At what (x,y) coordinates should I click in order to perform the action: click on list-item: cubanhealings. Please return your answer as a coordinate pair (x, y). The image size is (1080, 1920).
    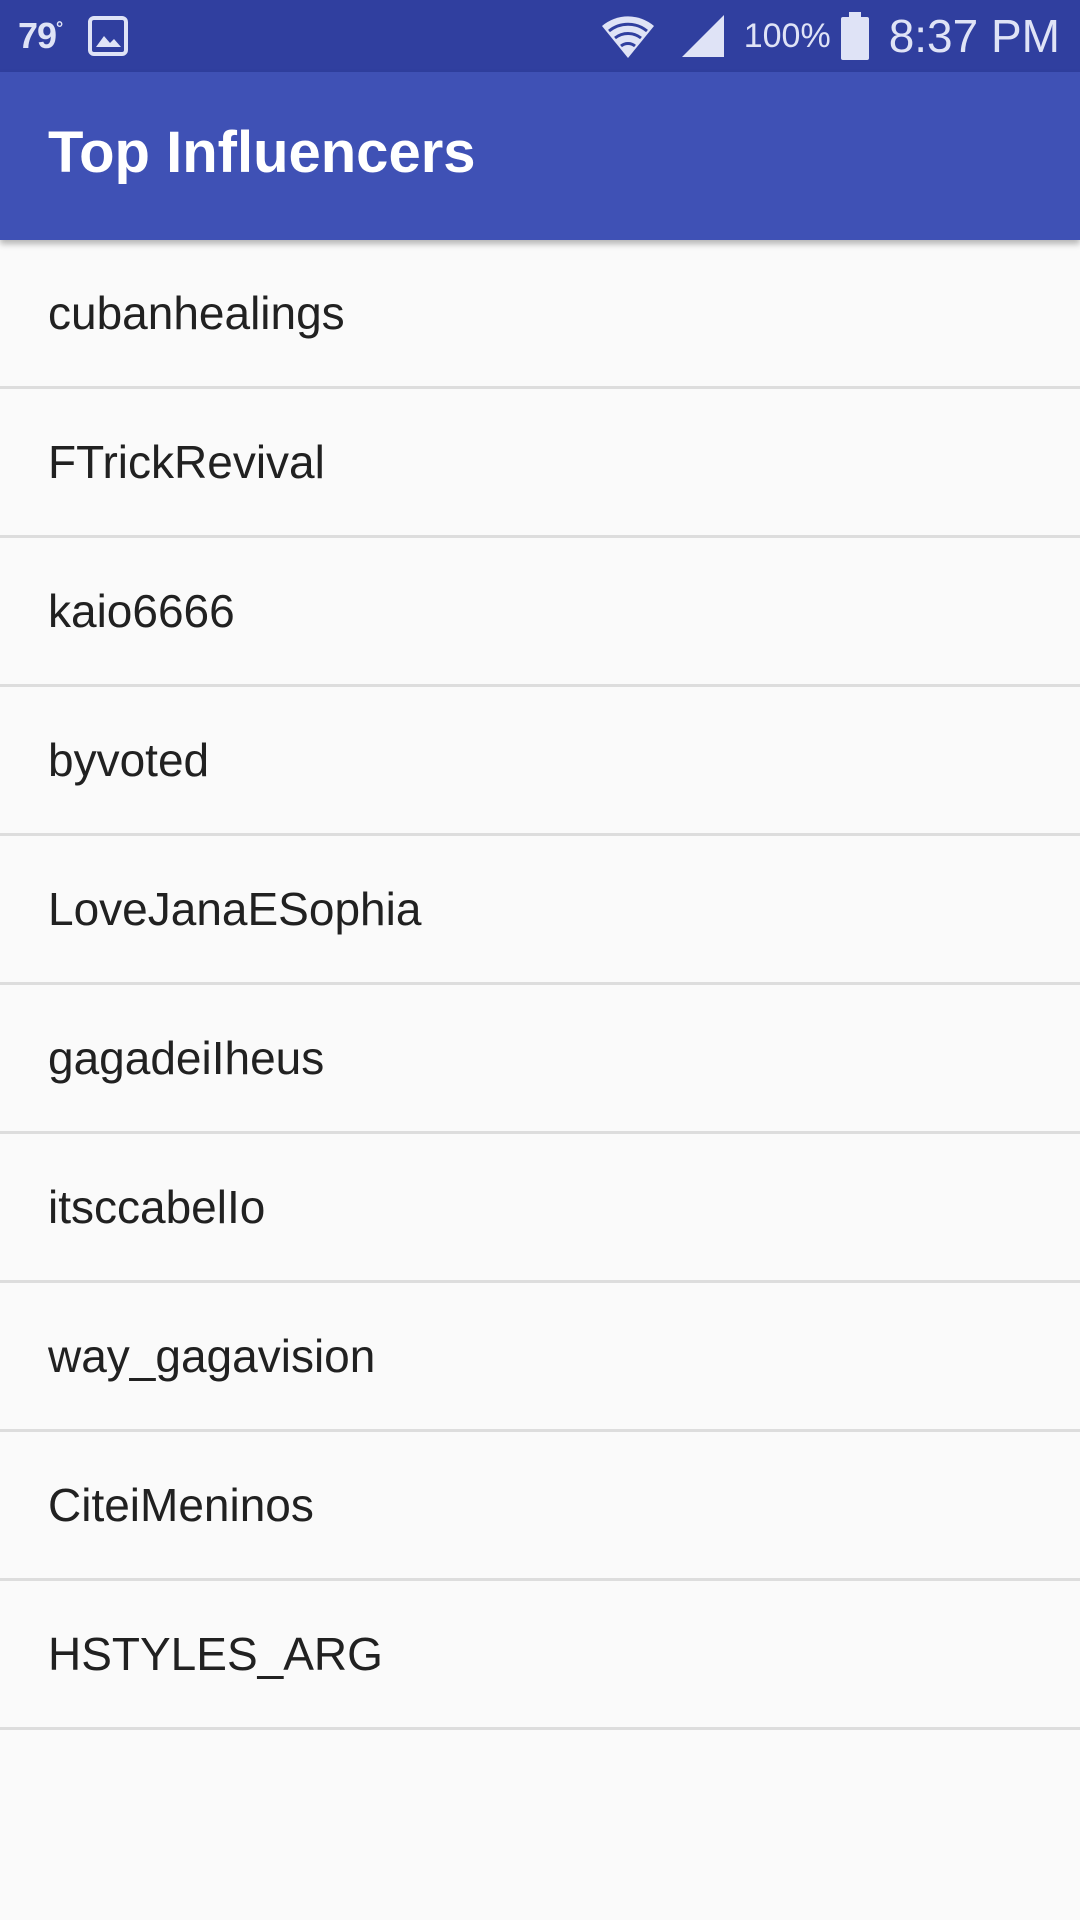
    Looking at the image, I should click on (540, 314).